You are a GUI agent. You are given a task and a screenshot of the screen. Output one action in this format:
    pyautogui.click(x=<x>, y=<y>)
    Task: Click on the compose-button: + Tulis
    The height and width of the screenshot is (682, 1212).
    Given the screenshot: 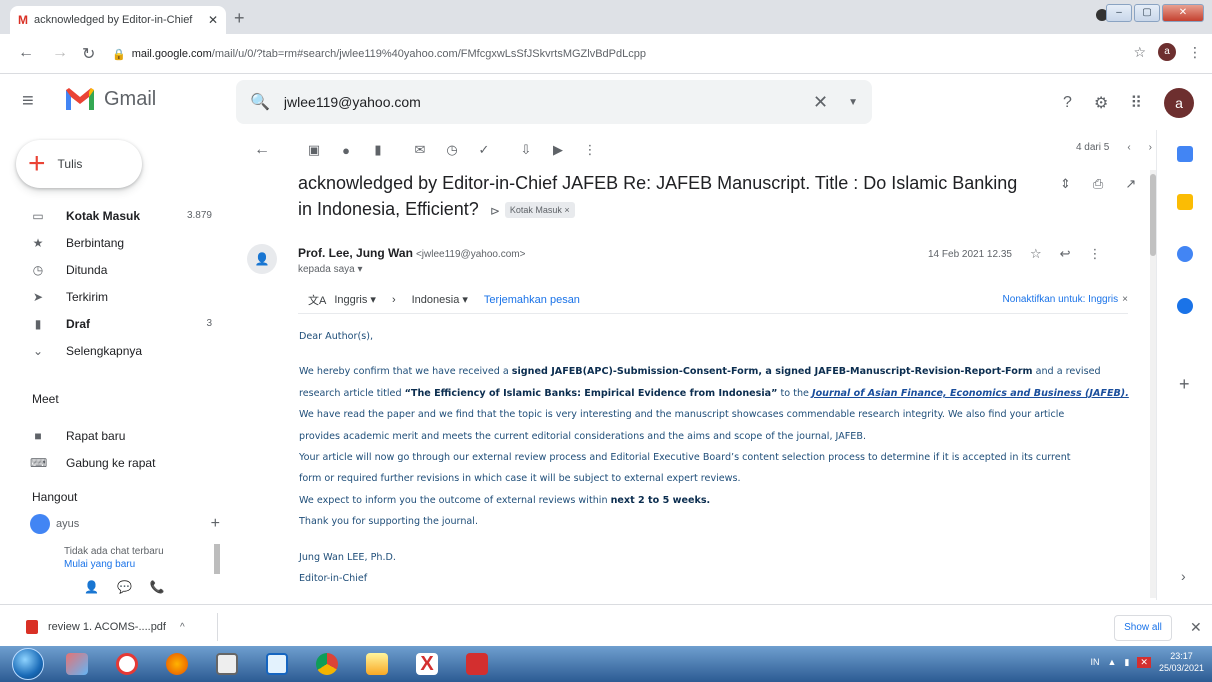 What is the action you would take?
    pyautogui.click(x=79, y=164)
    